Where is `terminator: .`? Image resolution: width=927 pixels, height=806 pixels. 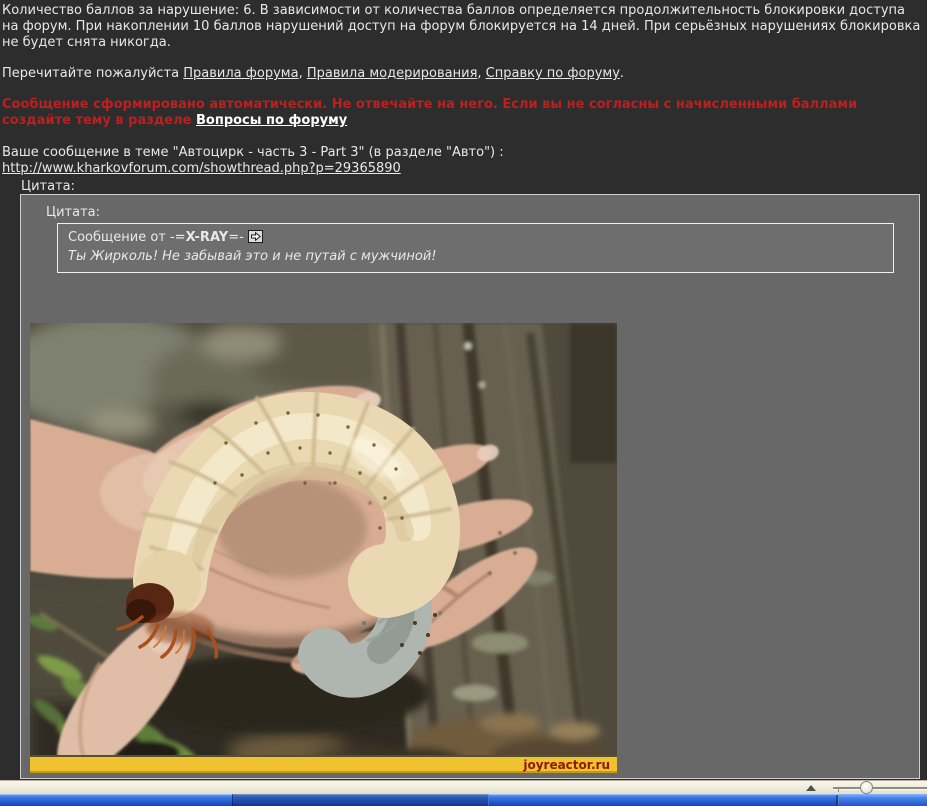
terminator: . is located at coordinates (622, 73).